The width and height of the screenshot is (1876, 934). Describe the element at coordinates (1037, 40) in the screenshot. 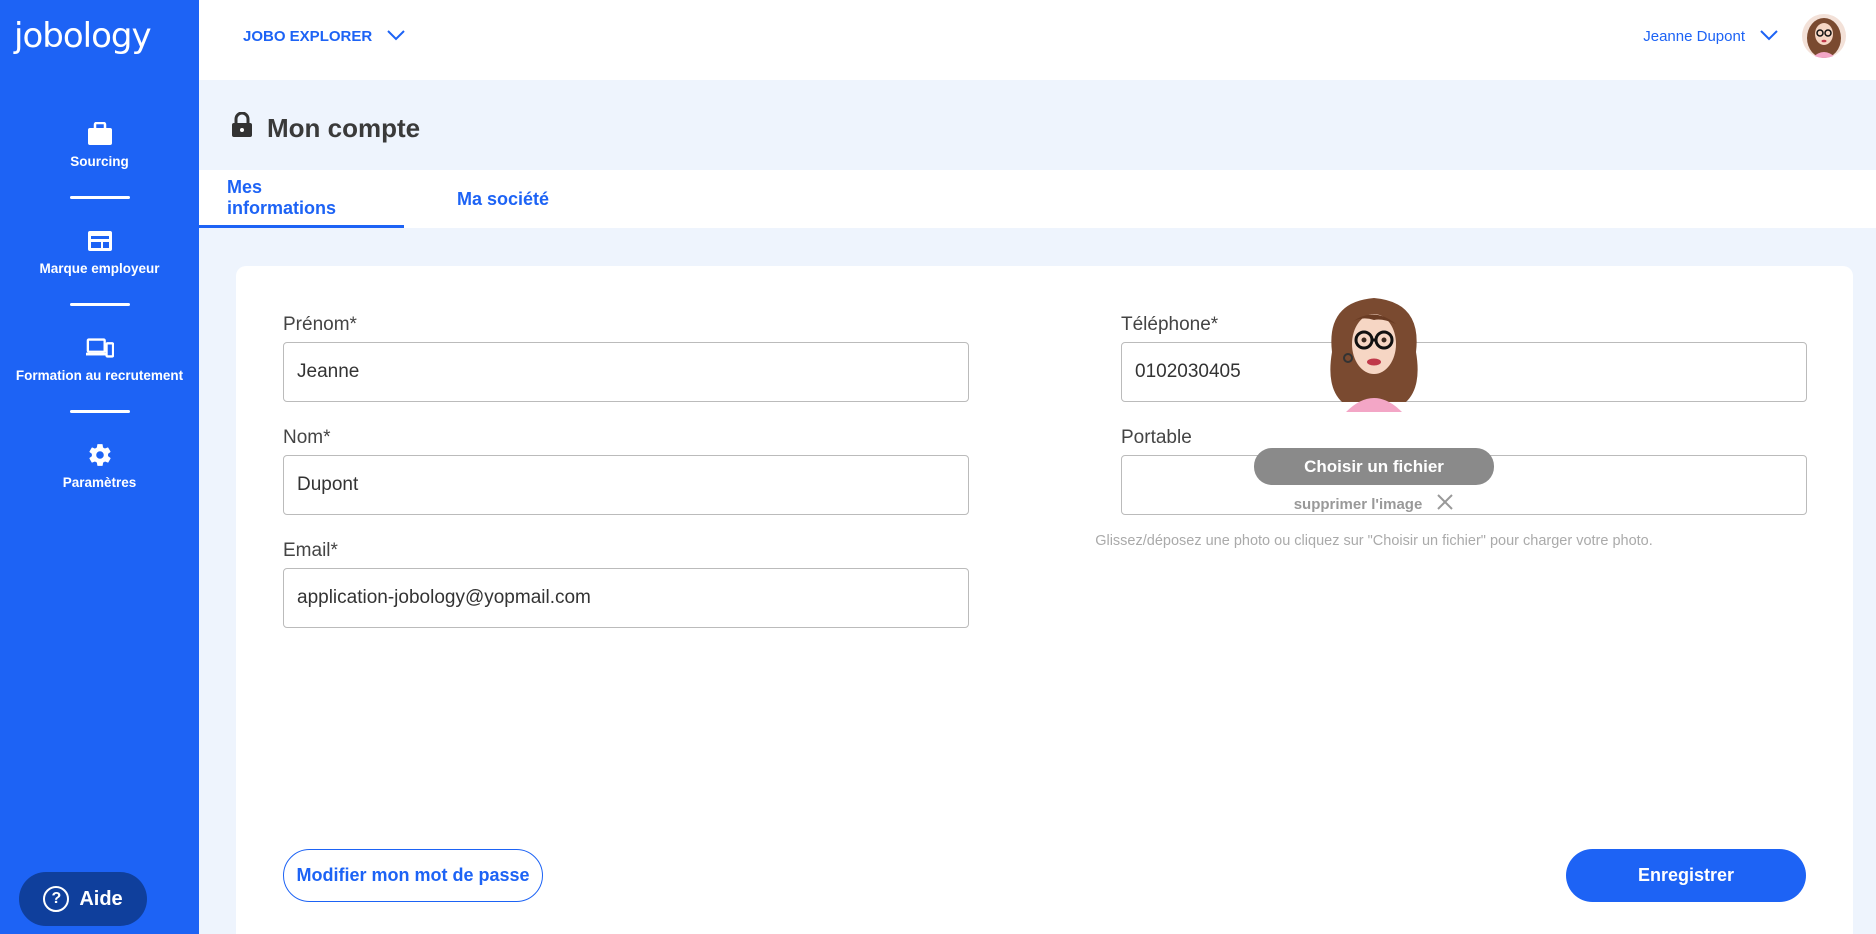

I see `top-bar: JOBO EXPLORER Jeanne Dupont` at that location.